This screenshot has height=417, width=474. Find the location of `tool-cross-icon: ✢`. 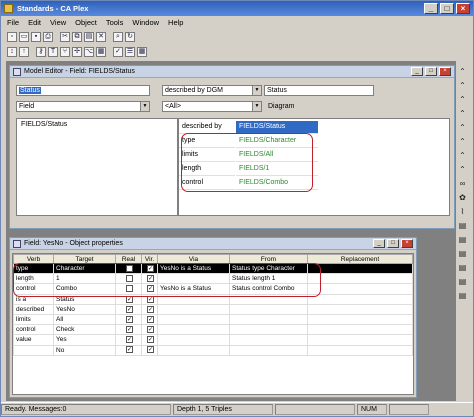

tool-cross-icon: ✢ is located at coordinates (77, 52).